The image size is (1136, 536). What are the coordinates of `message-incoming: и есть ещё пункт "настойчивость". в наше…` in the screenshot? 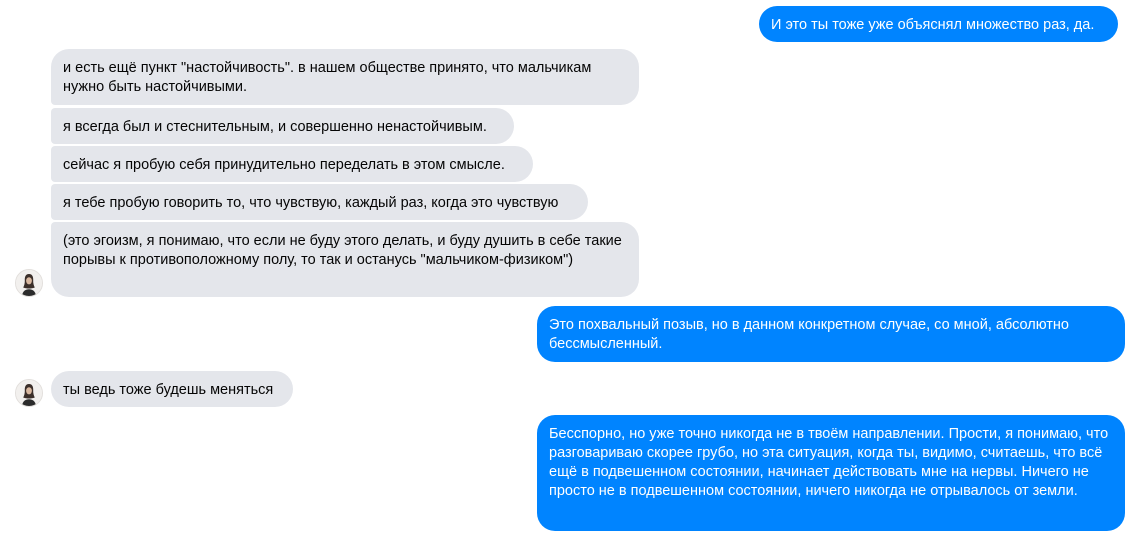 It's located at (345, 77).